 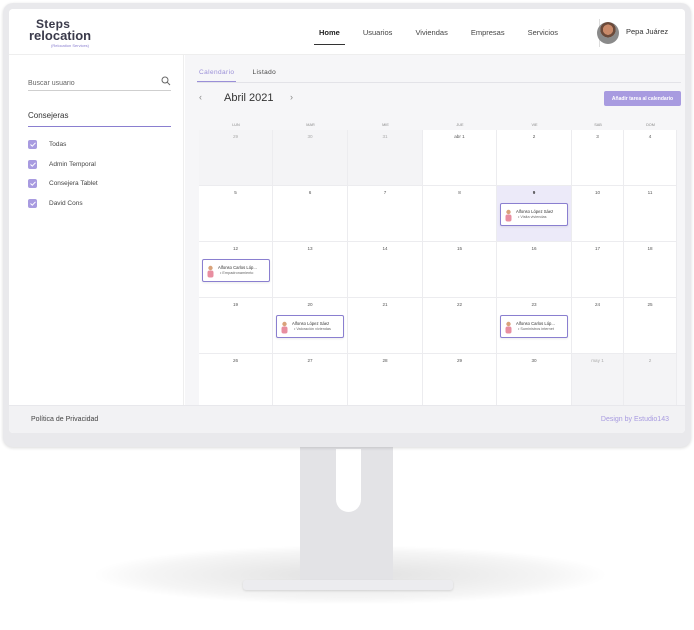 I want to click on calendar-day-cell: 5, so click(x=236, y=214).